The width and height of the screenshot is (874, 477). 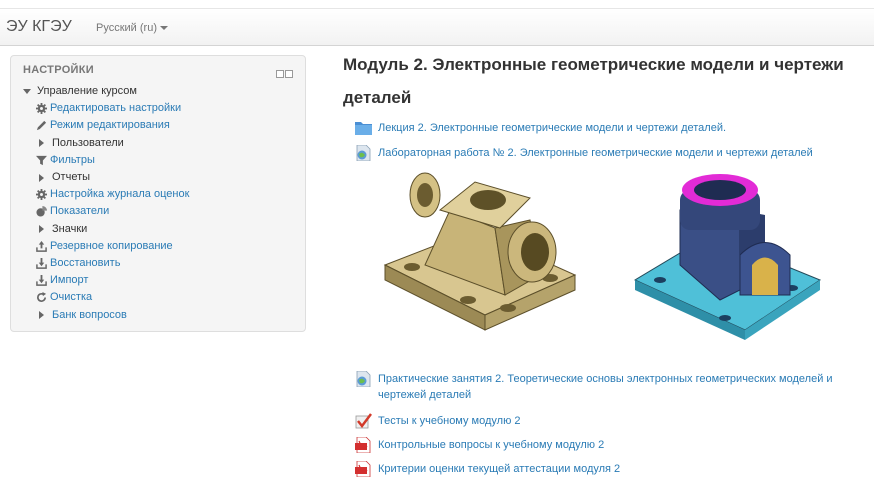 What do you see at coordinates (126, 28) in the screenshot?
I see `language-label: Русский (ru)` at bounding box center [126, 28].